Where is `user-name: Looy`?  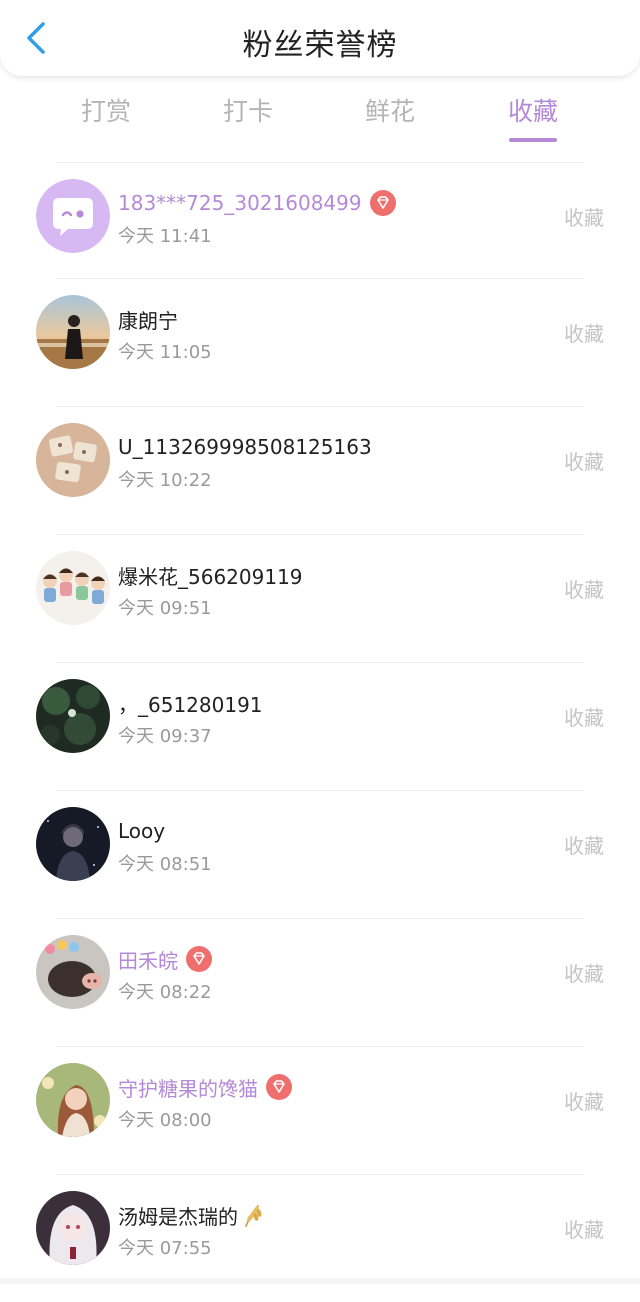 user-name: Looy is located at coordinates (142, 831).